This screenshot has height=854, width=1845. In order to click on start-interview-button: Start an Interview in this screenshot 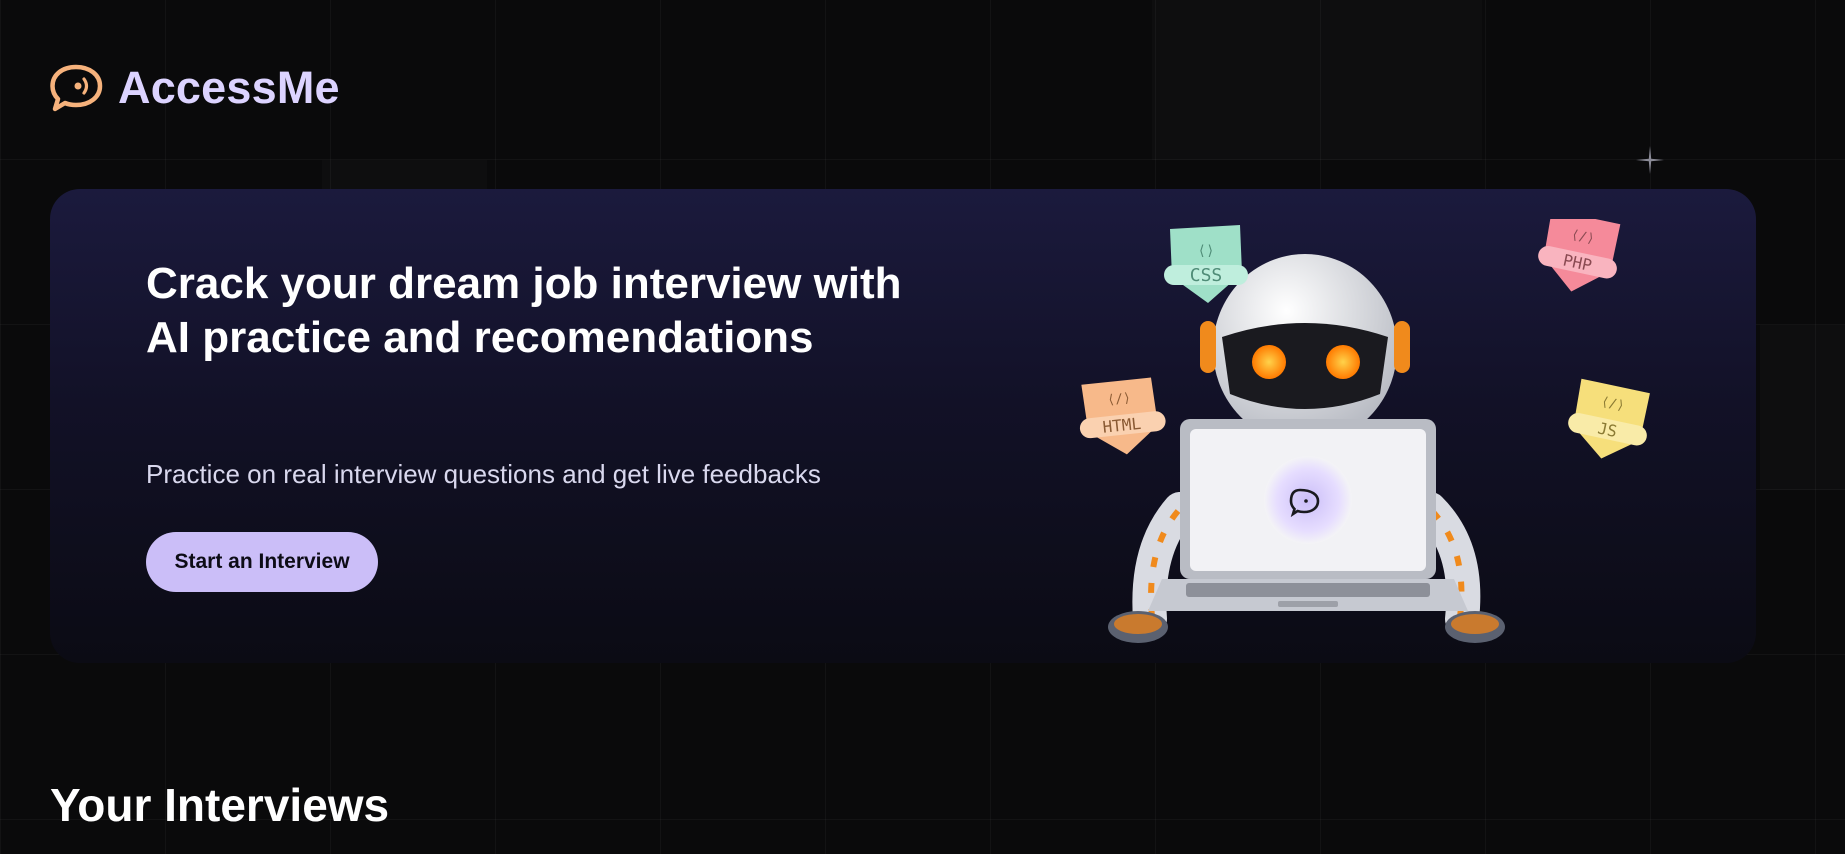, I will do `click(262, 562)`.